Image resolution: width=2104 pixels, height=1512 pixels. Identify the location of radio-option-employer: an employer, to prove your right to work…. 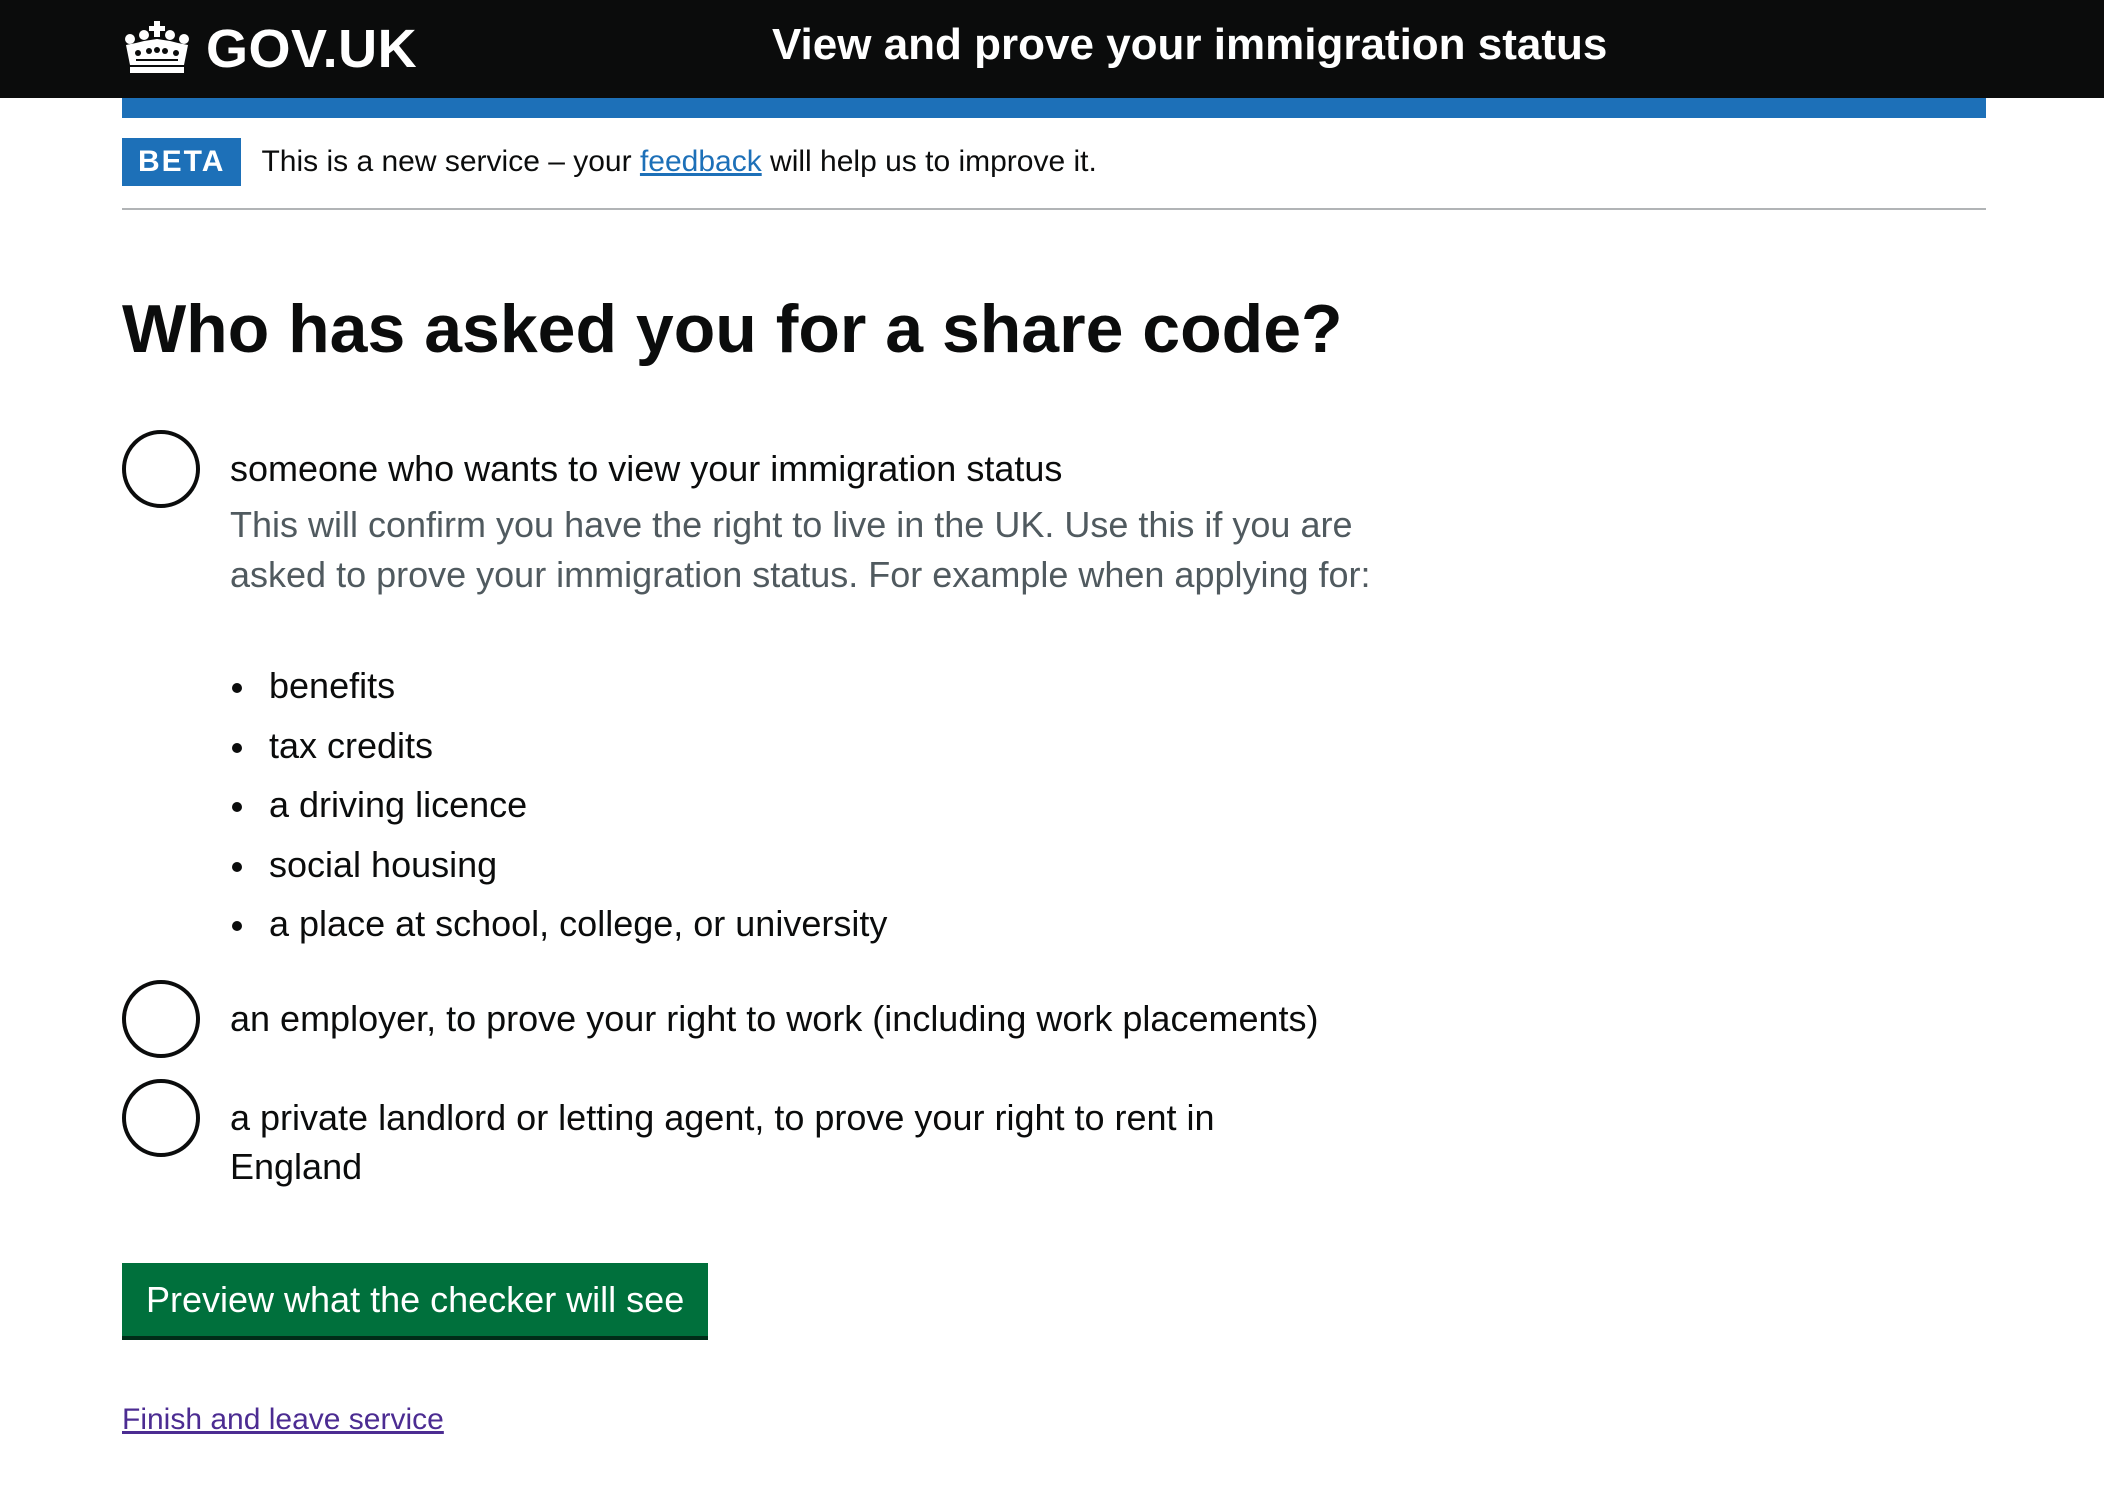
(822, 1020).